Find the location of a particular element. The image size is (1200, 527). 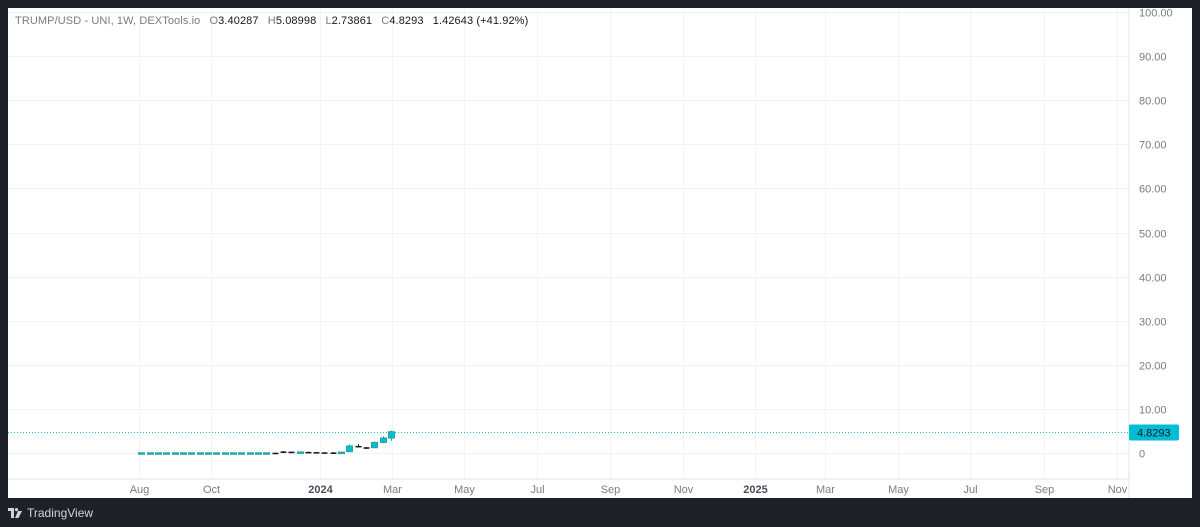

tradingview-logo-icon is located at coordinates (15, 513).